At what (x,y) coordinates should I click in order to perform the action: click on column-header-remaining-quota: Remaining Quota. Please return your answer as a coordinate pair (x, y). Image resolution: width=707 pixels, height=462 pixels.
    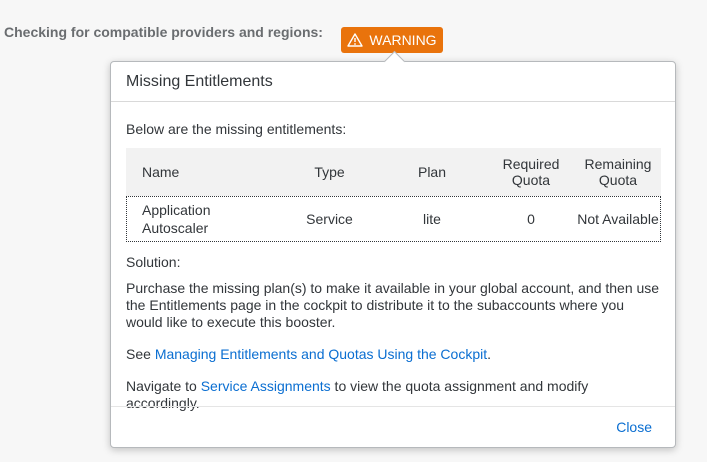
    Looking at the image, I should click on (618, 172).